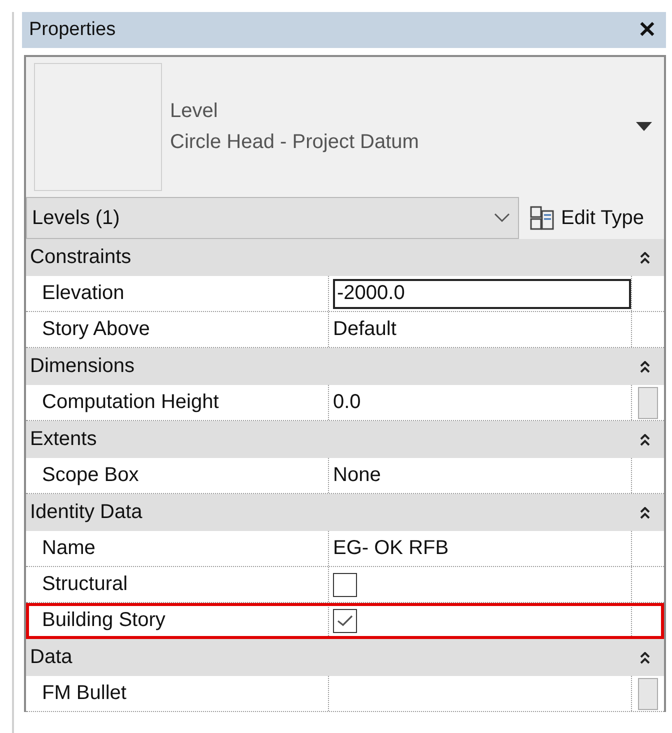 The width and height of the screenshot is (672, 733). What do you see at coordinates (72, 30) in the screenshot?
I see `window-title: Properties` at bounding box center [72, 30].